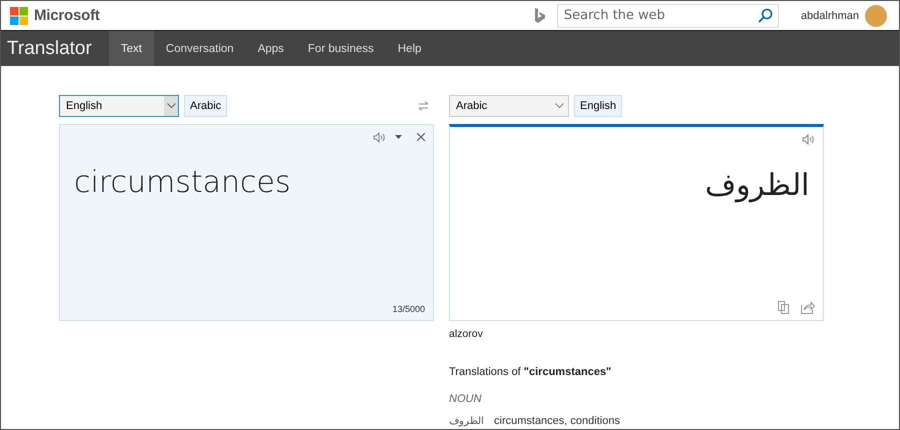  Describe the element at coordinates (67, 15) in the screenshot. I see `brand-name: Microsoft` at that location.